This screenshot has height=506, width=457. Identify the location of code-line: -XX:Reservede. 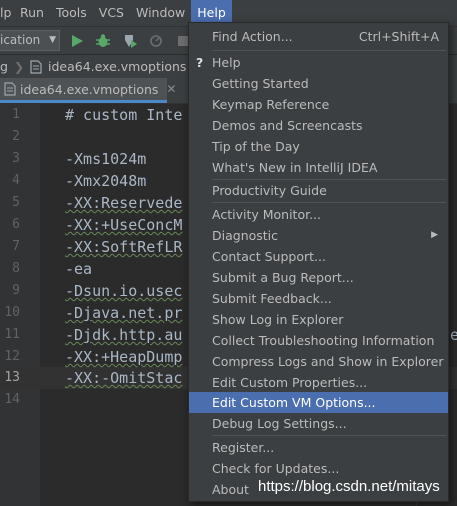
(124, 203).